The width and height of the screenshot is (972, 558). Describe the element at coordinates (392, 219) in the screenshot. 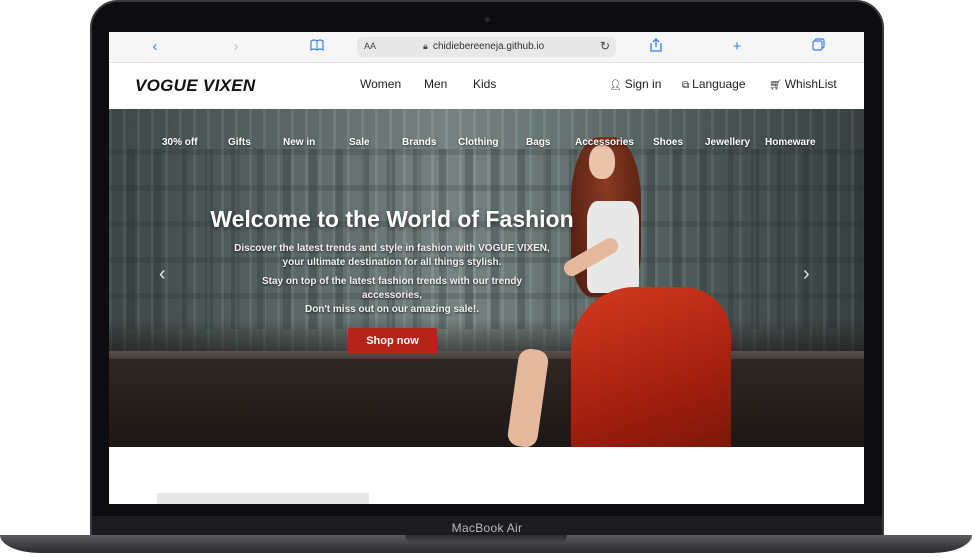

I see `hero-title: Welcome to the World of Fashion` at that location.